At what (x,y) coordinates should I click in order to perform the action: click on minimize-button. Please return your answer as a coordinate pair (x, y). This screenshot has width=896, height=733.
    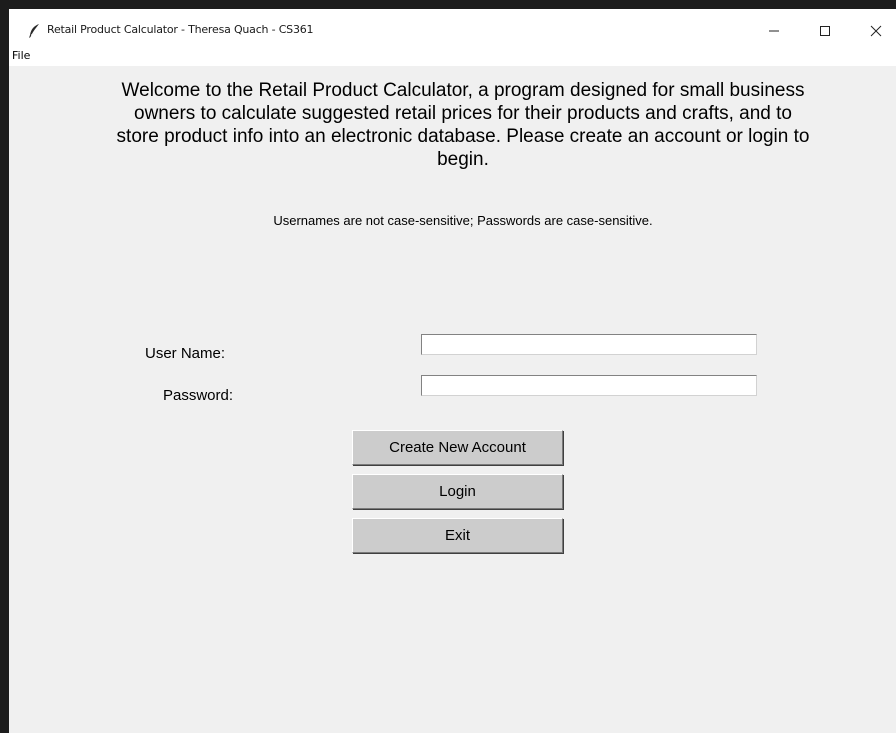
    Looking at the image, I should click on (774, 31).